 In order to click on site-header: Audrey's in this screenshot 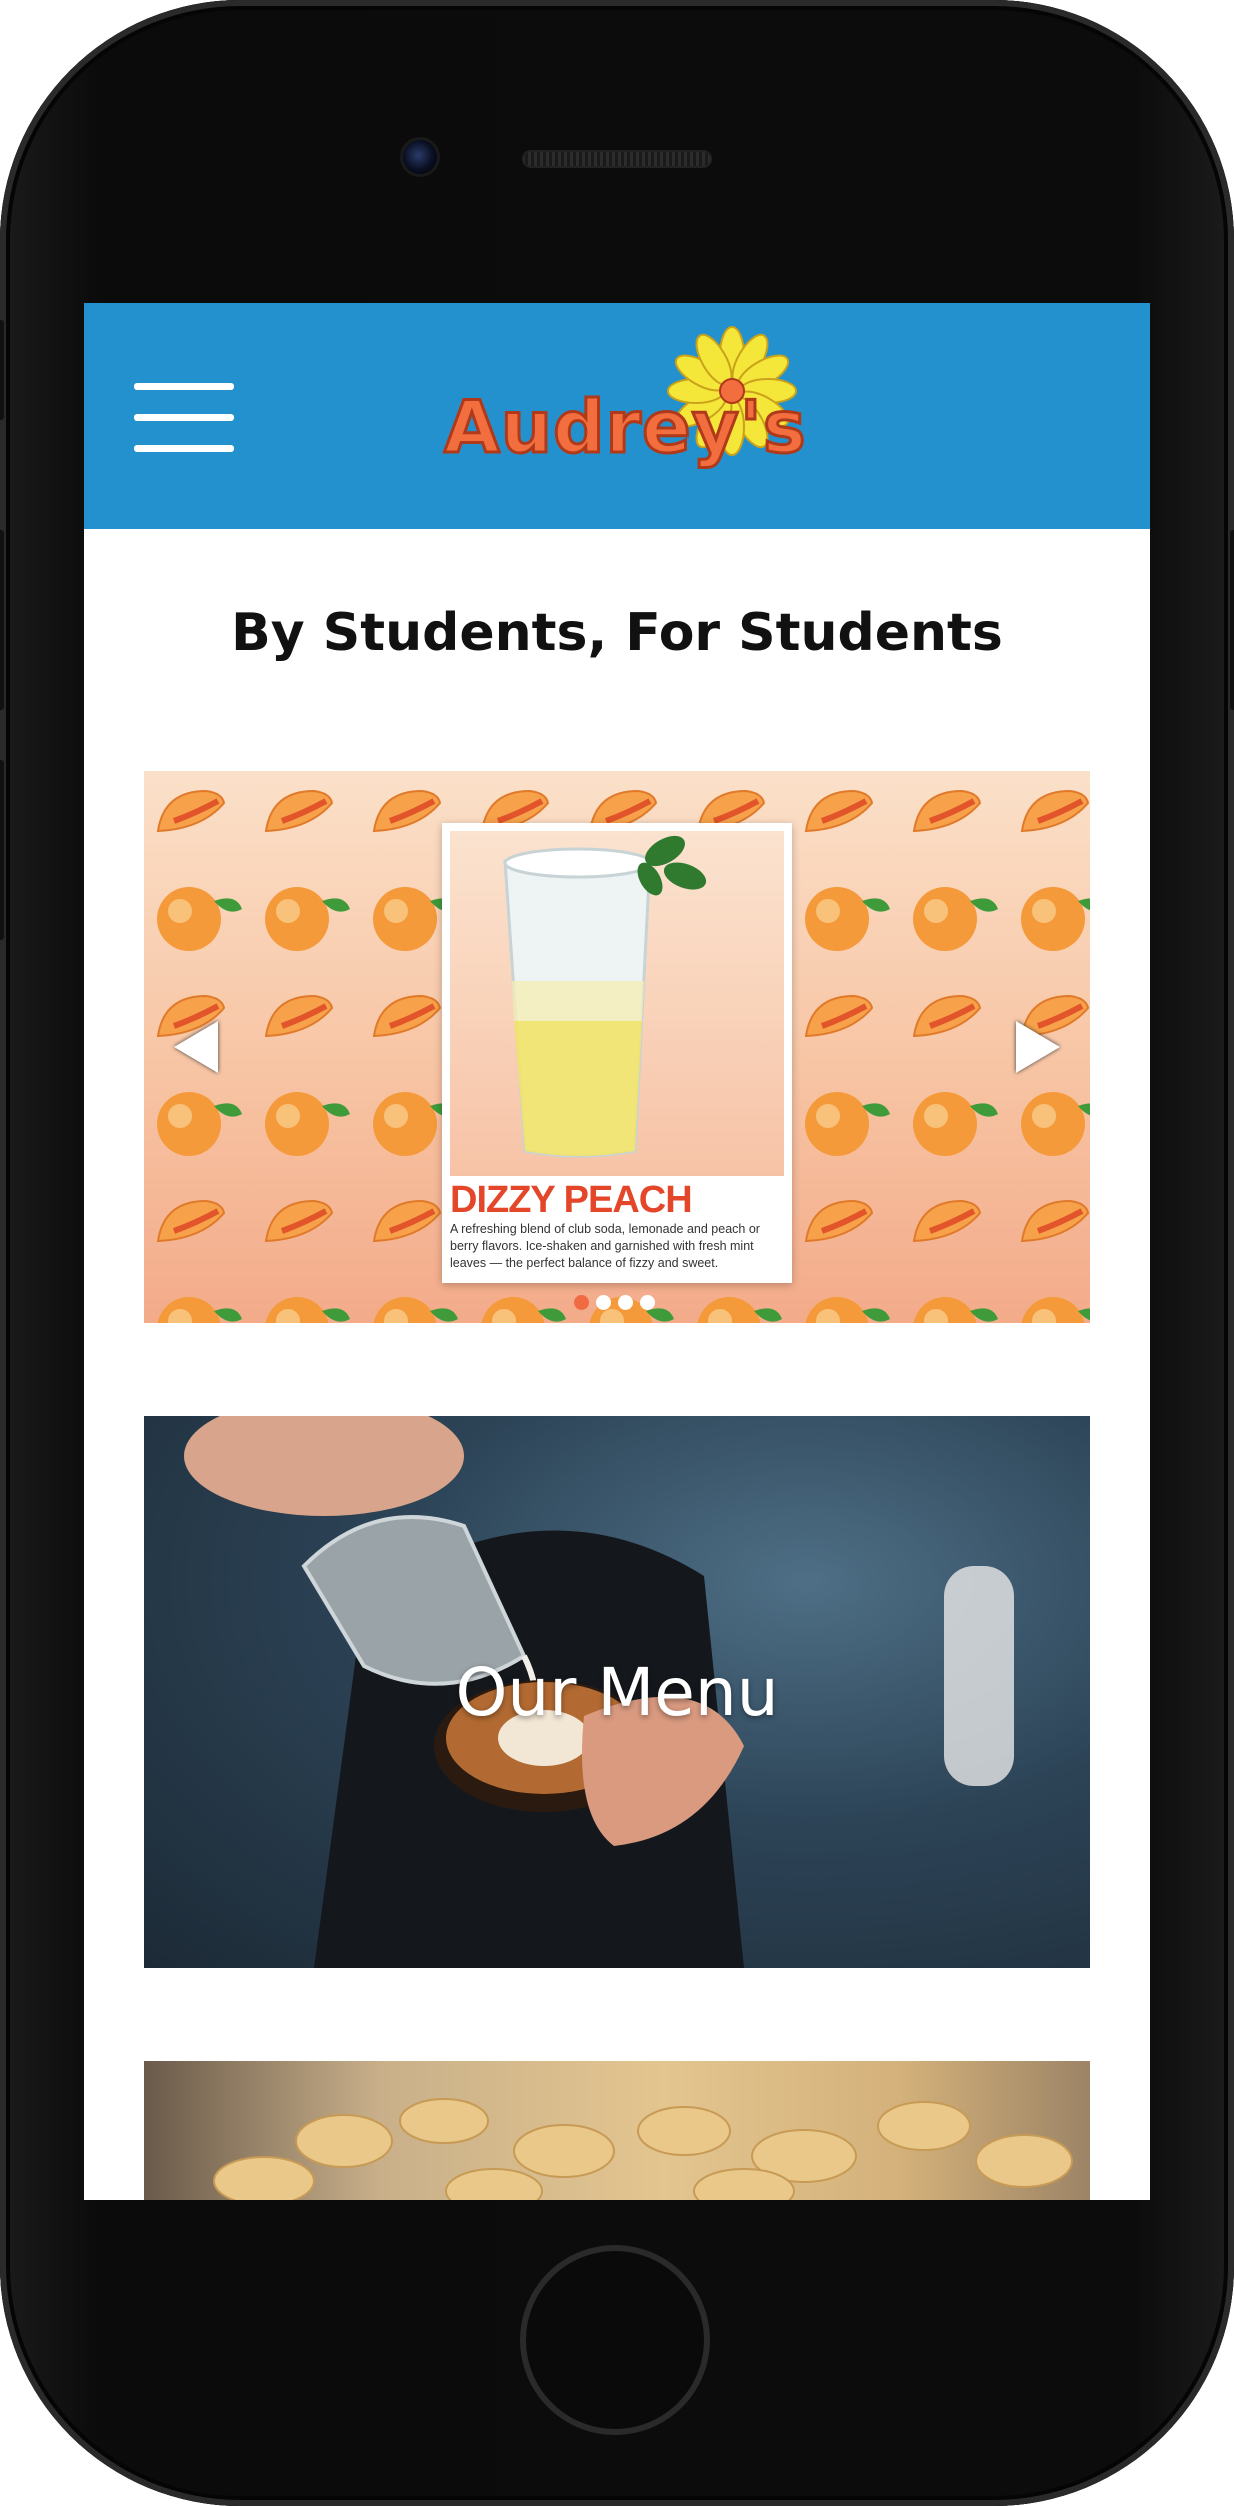, I will do `click(617, 416)`.